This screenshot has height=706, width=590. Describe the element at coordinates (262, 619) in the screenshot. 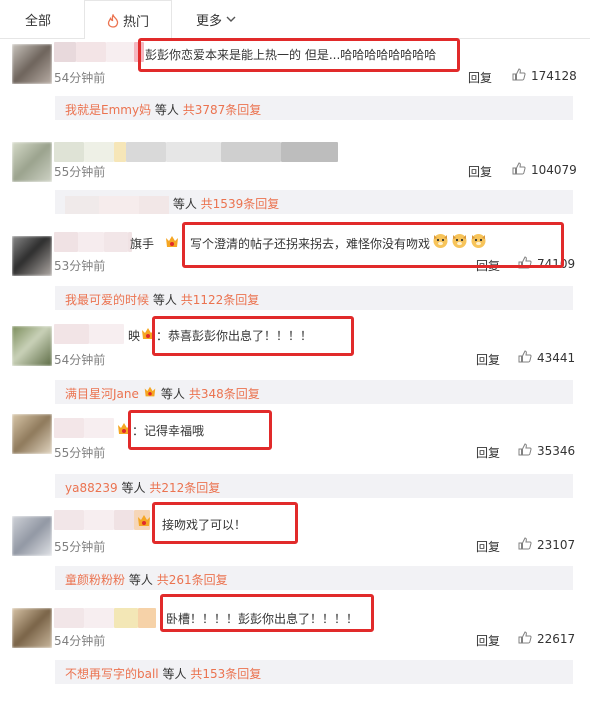

I see `comment-text: 卧槽！！！！彭彭你出息了！！！！` at that location.